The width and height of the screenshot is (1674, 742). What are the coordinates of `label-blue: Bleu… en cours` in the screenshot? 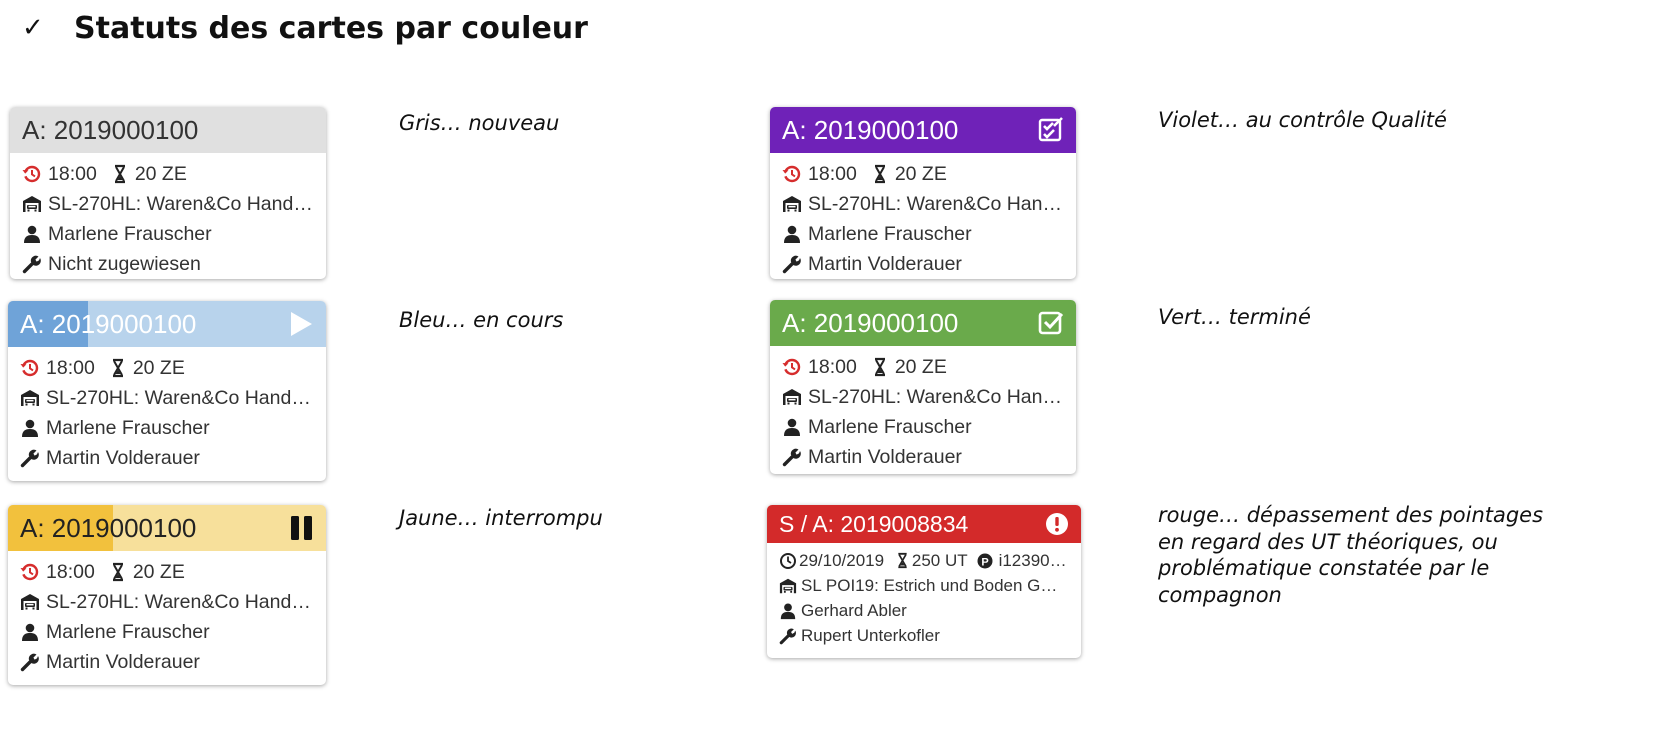 It's located at (481, 320).